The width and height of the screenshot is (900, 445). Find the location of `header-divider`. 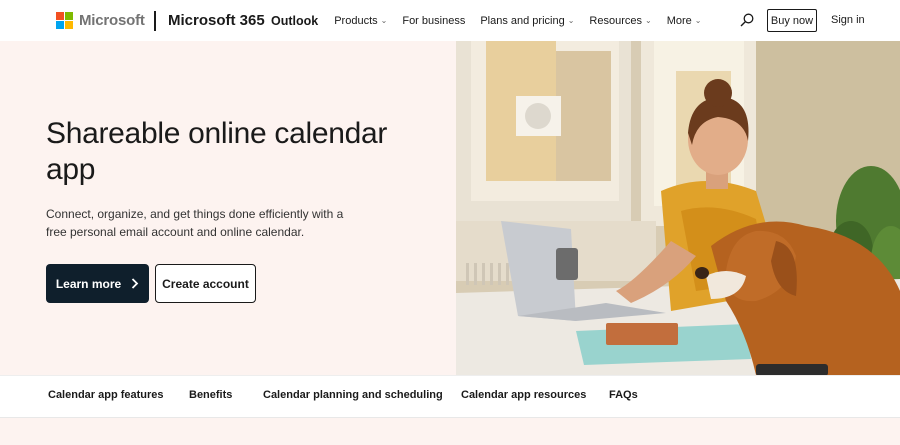

header-divider is located at coordinates (155, 21).